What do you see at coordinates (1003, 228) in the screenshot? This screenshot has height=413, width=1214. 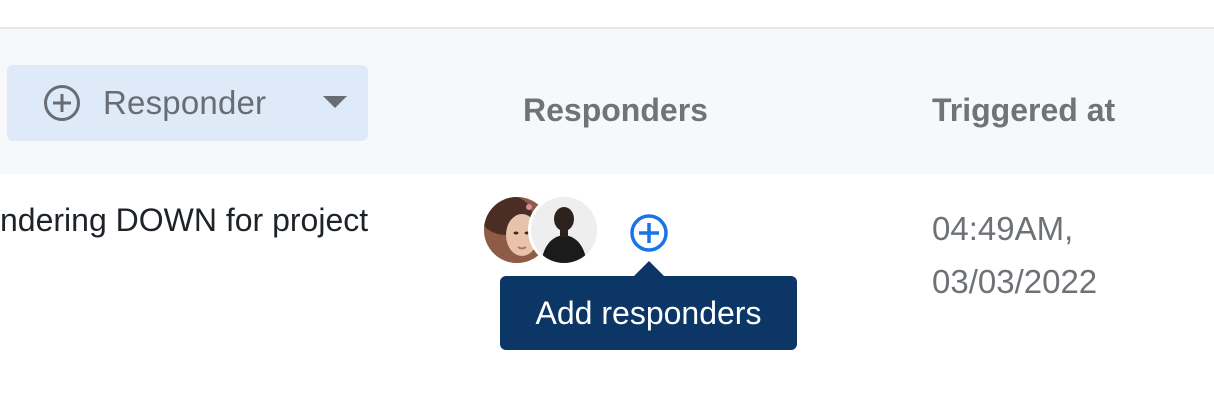 I see `triggered-time: 04:49AM,` at bounding box center [1003, 228].